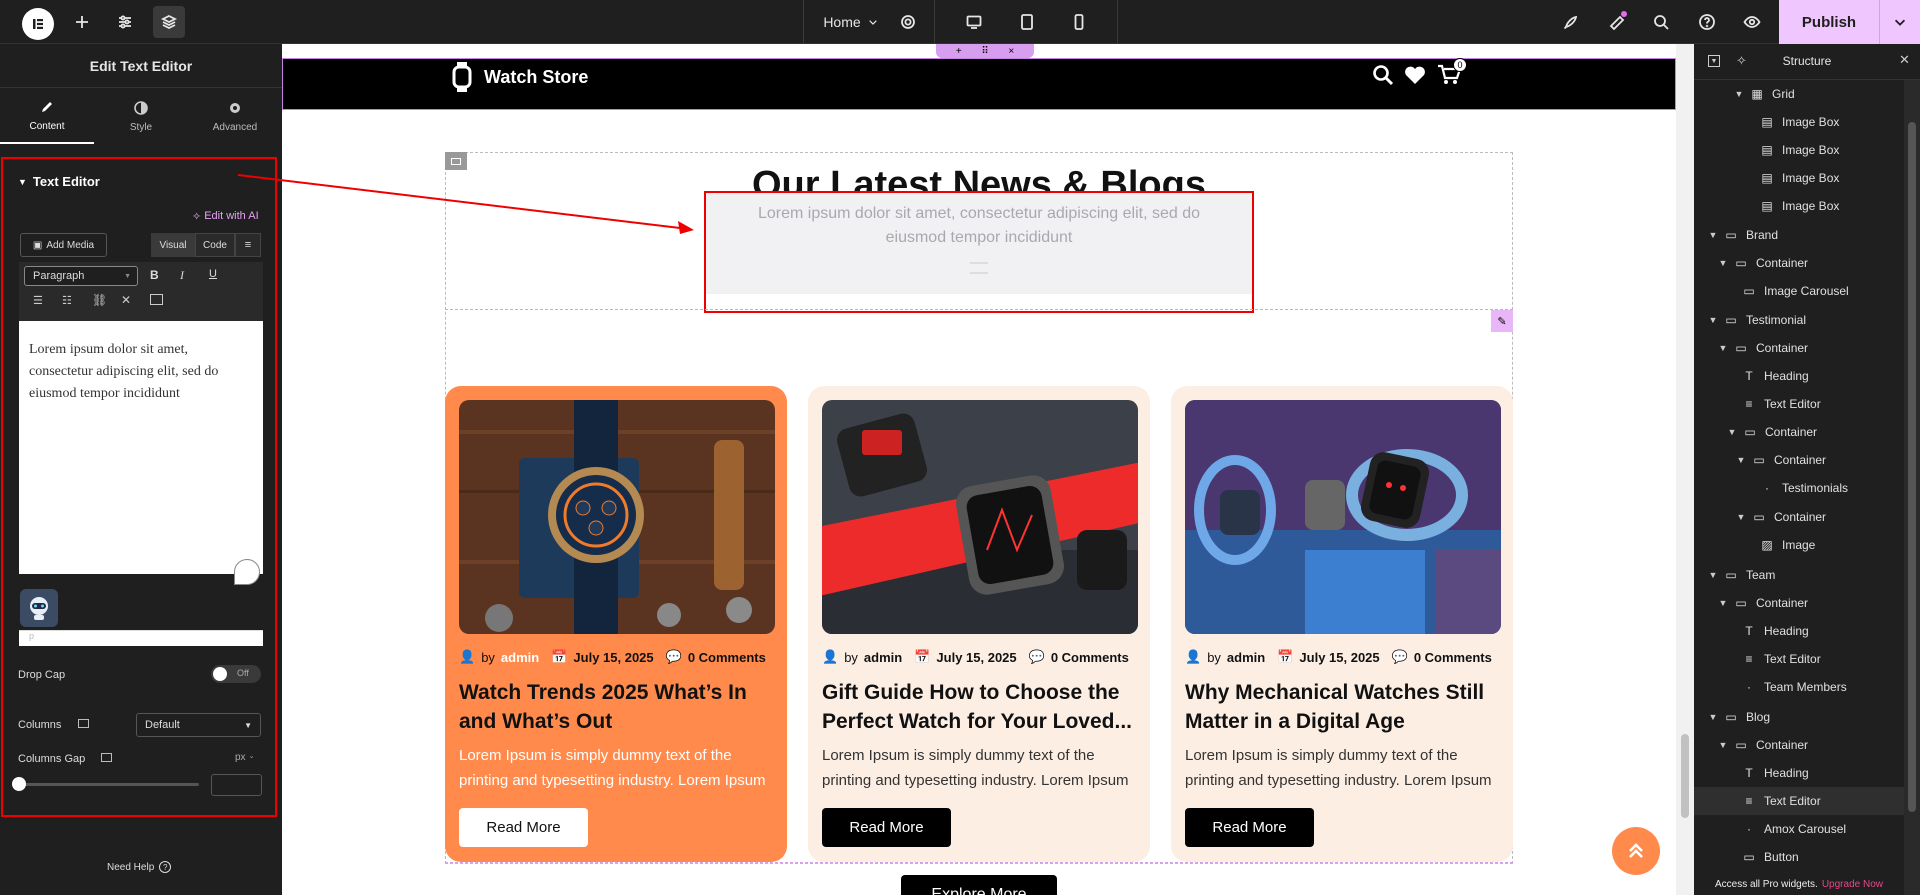 The image size is (1920, 895). Describe the element at coordinates (213, 274) in the screenshot. I see `underline-icon: U` at that location.